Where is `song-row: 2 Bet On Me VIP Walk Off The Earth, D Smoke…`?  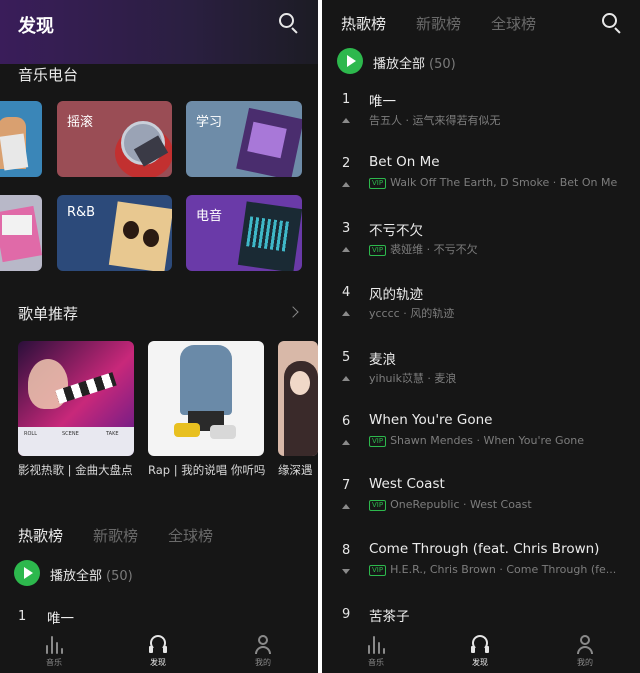 song-row: 2 Bet On Me VIP Walk Off The Earth, D Smoke… is located at coordinates (481, 184).